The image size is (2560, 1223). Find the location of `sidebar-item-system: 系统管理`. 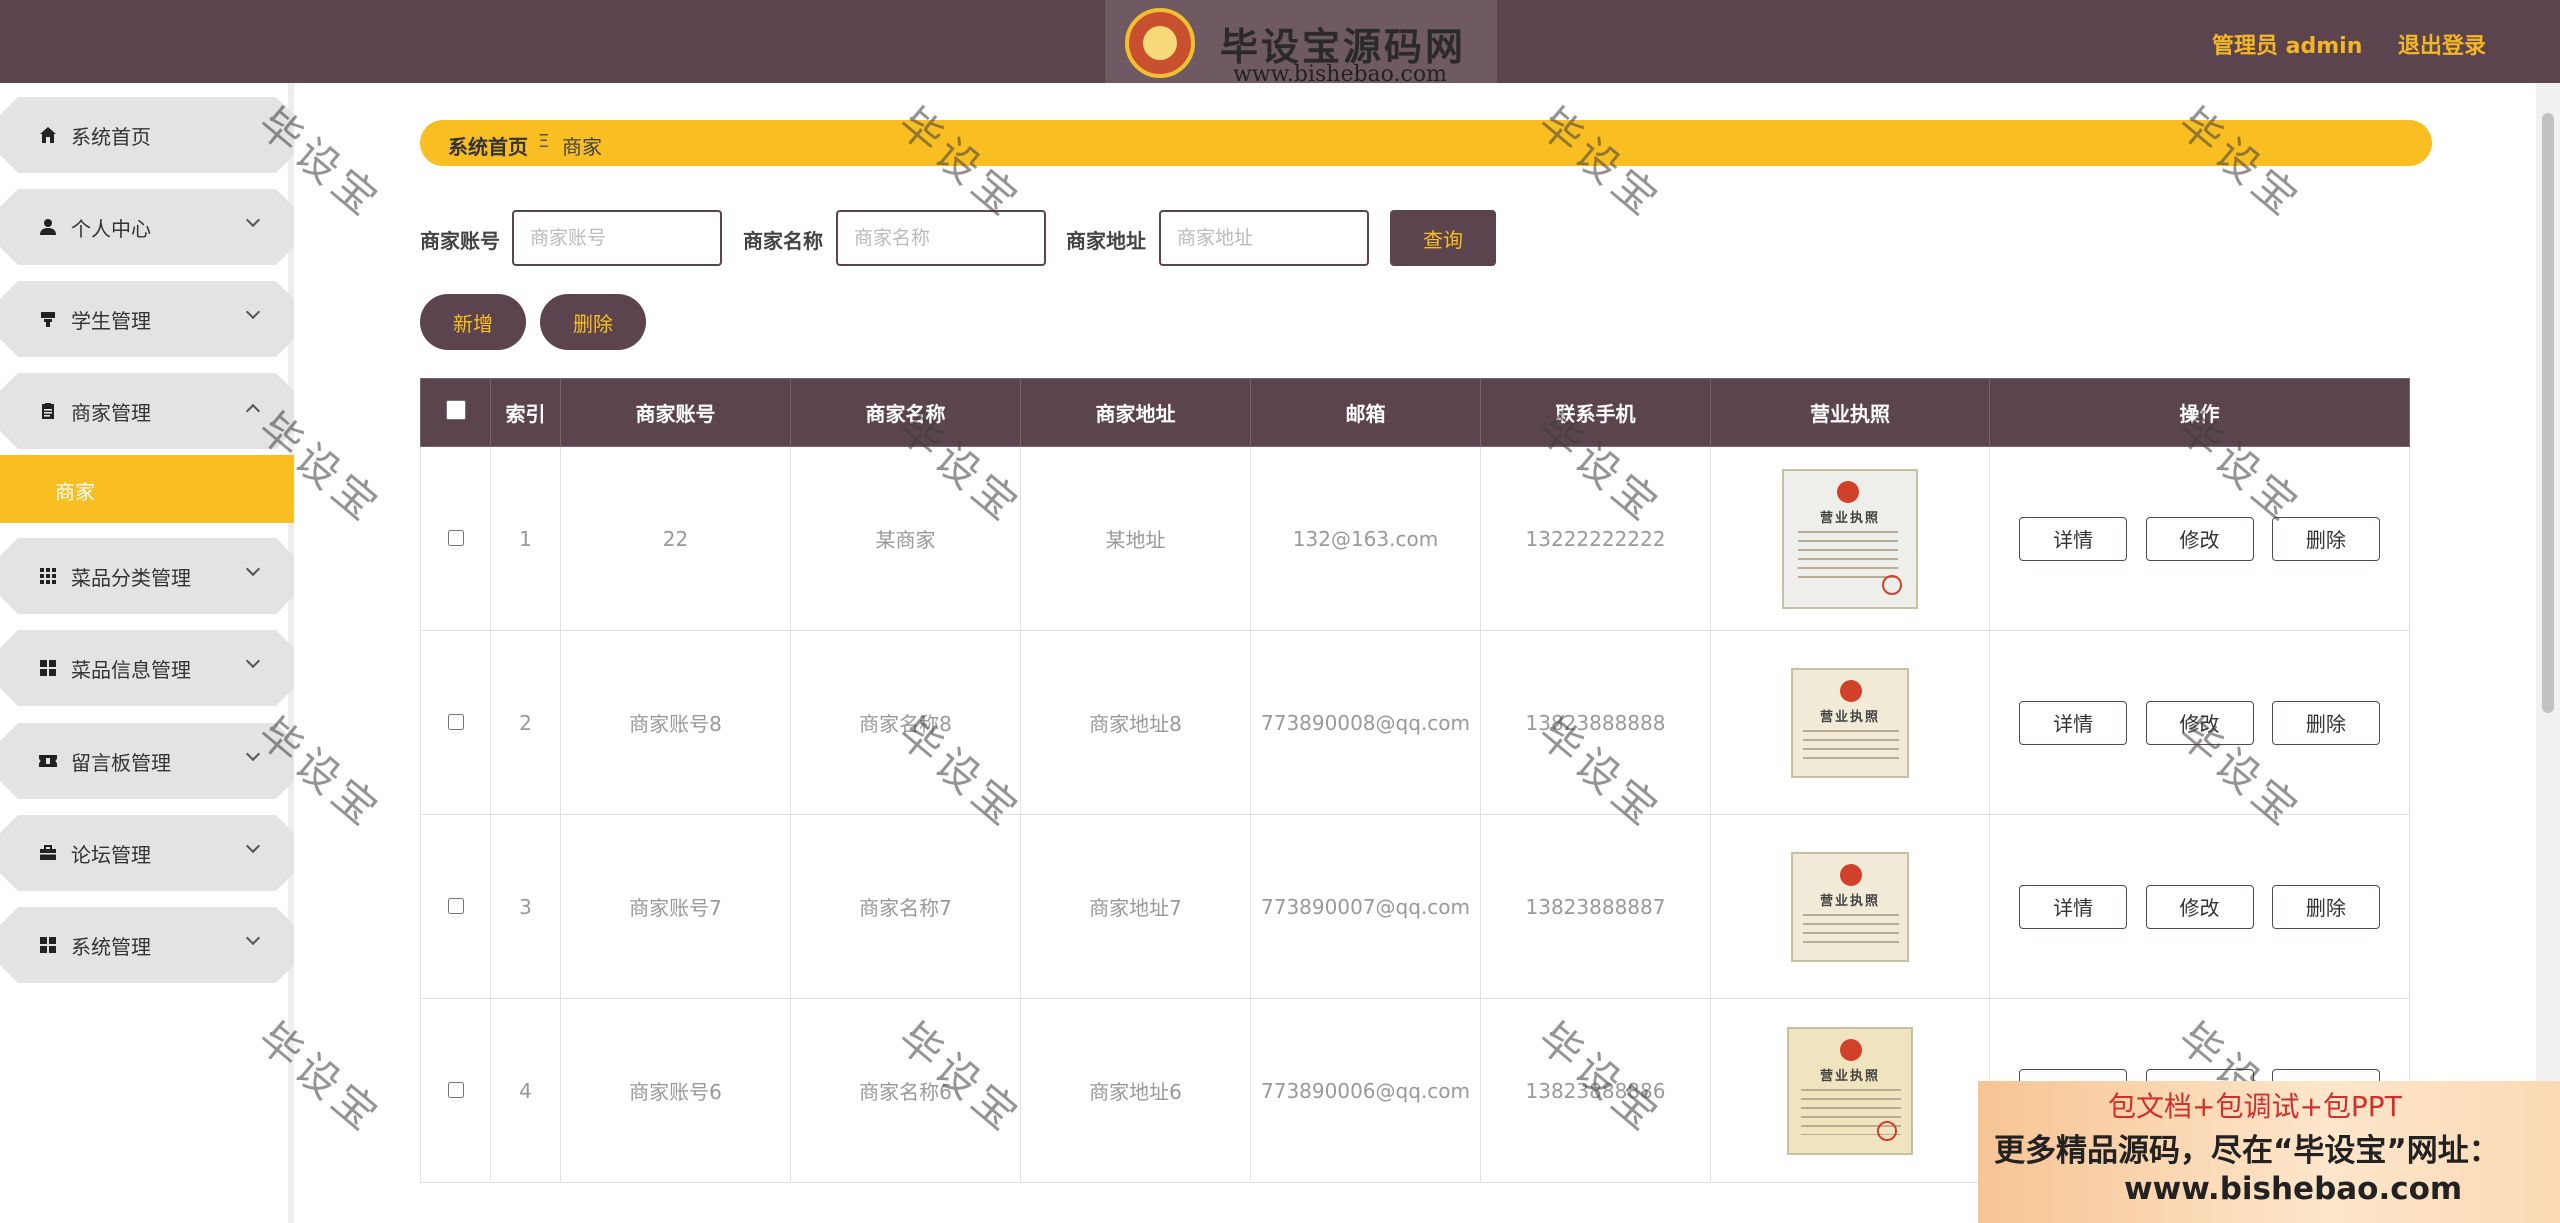

sidebar-item-system: 系统管理 is located at coordinates (147, 945).